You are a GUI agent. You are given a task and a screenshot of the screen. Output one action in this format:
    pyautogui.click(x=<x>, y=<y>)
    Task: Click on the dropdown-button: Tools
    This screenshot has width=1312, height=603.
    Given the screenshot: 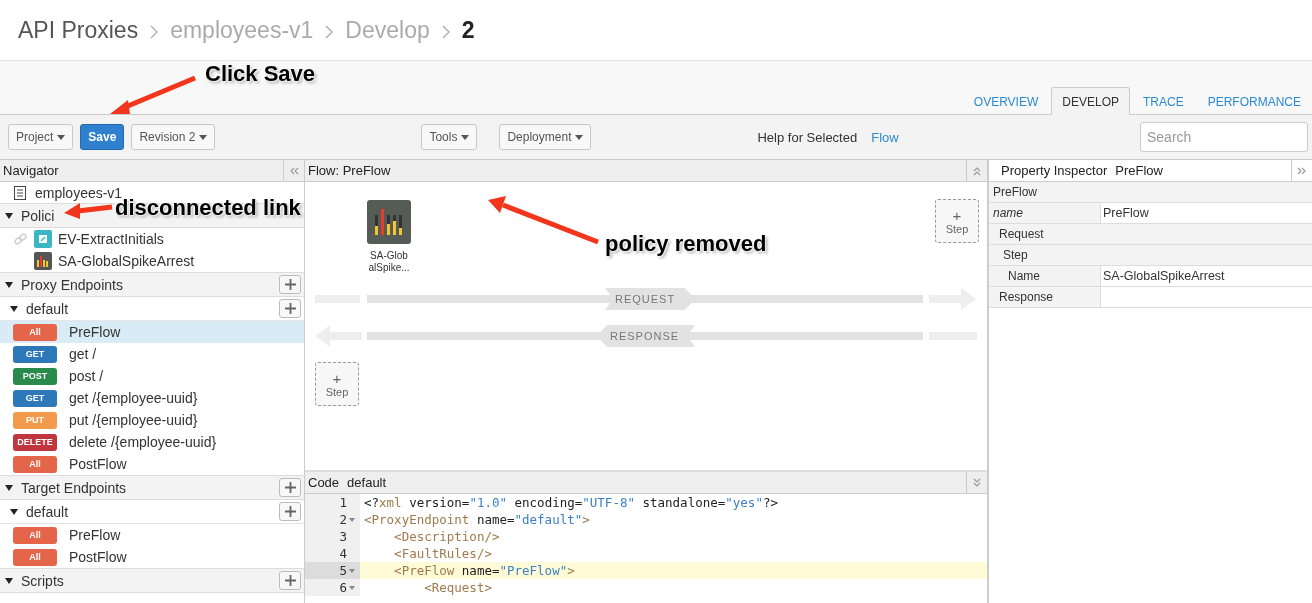 What is the action you would take?
    pyautogui.click(x=449, y=137)
    